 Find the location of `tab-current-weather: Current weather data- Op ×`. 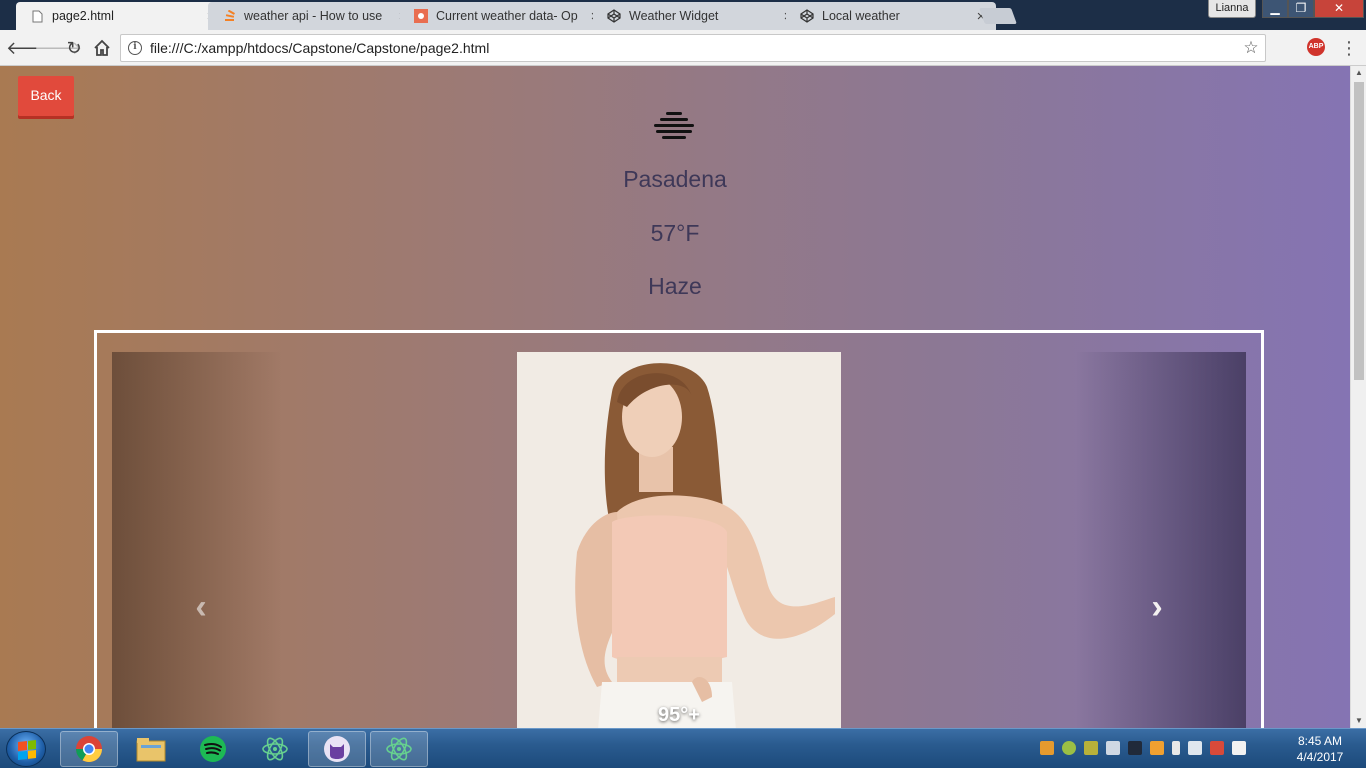

tab-current-weather: Current weather data- Op × is located at coordinates (505, 16).